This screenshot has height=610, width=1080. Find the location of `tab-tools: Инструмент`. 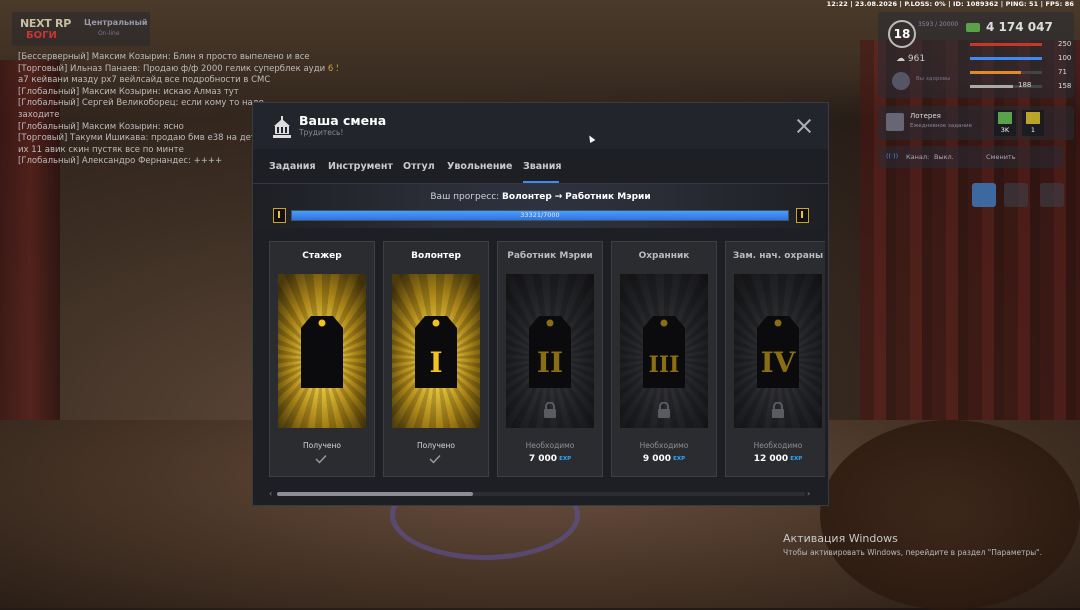

tab-tools: Инструмент is located at coordinates (360, 172).